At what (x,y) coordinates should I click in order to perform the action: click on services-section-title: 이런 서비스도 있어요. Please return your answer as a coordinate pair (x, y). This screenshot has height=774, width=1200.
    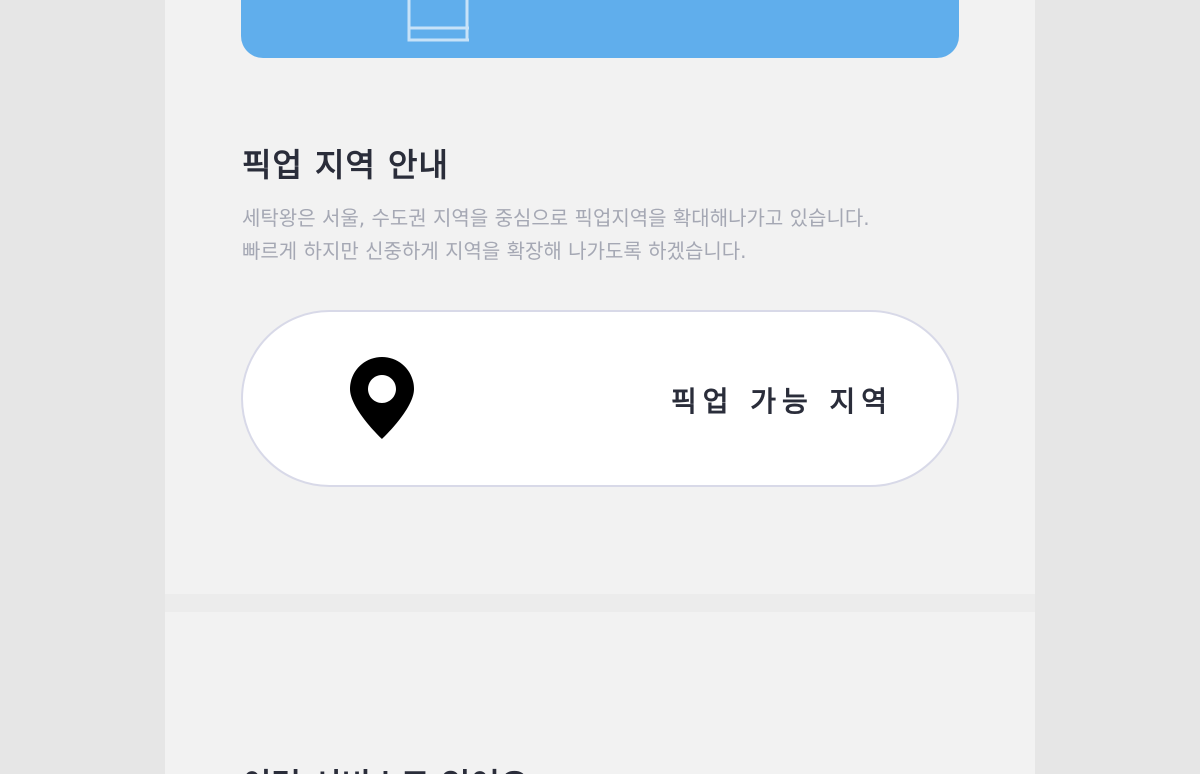
    Looking at the image, I should click on (385, 767).